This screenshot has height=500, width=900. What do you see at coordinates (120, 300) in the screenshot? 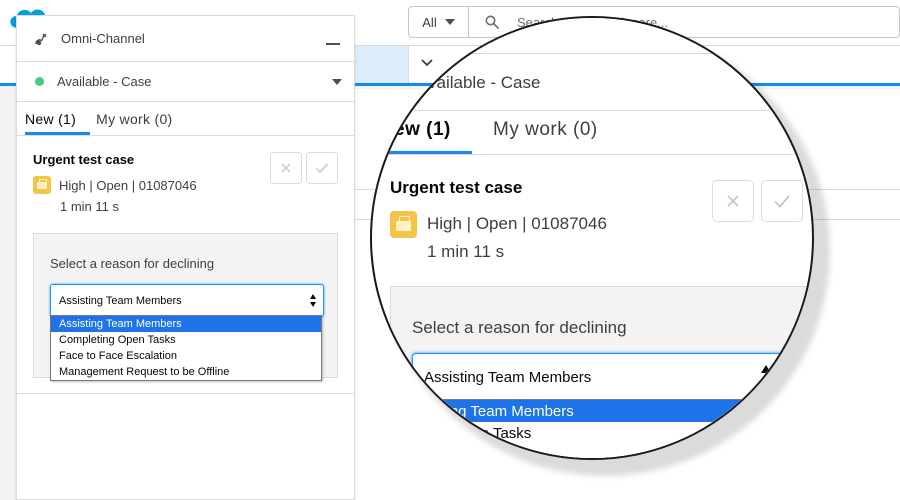
I see `decline-reason-value: Assisting Team Members` at bounding box center [120, 300].